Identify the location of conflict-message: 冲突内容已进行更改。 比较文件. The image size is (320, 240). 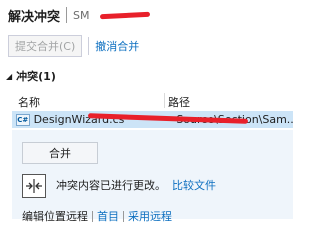
(136, 185).